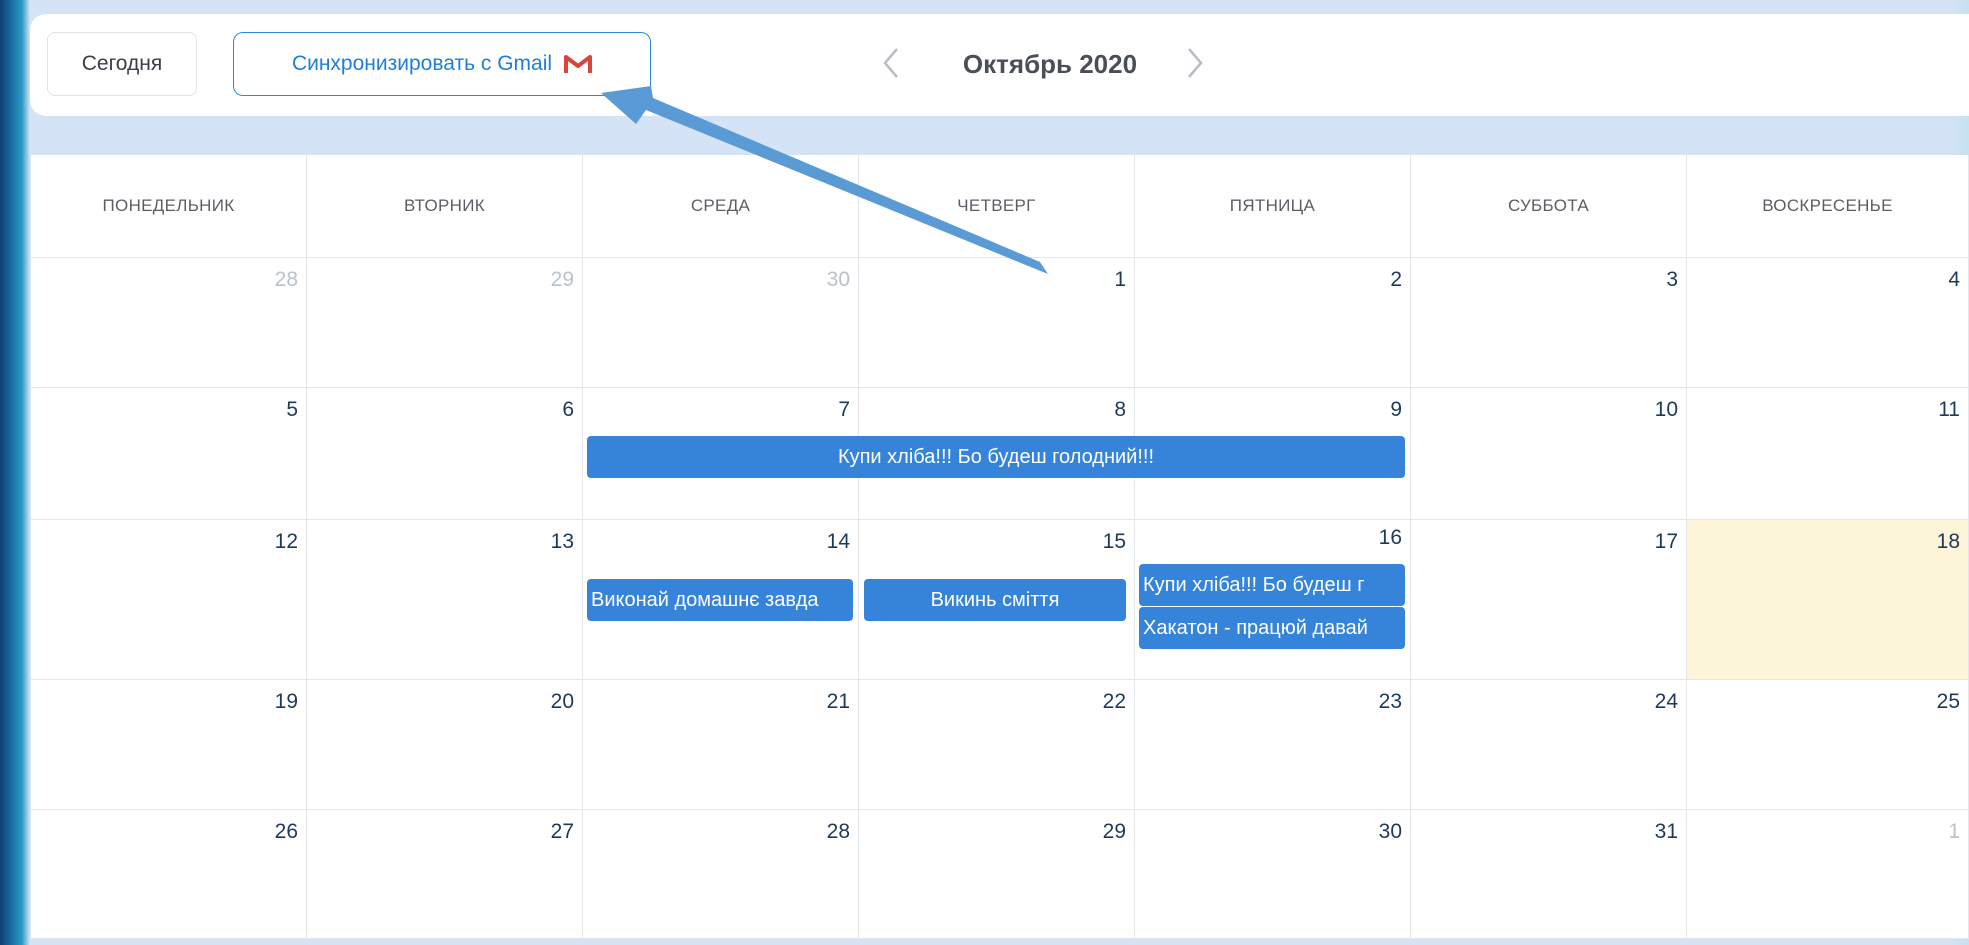  What do you see at coordinates (1828, 745) in the screenshot?
I see `day-cell: 25` at bounding box center [1828, 745].